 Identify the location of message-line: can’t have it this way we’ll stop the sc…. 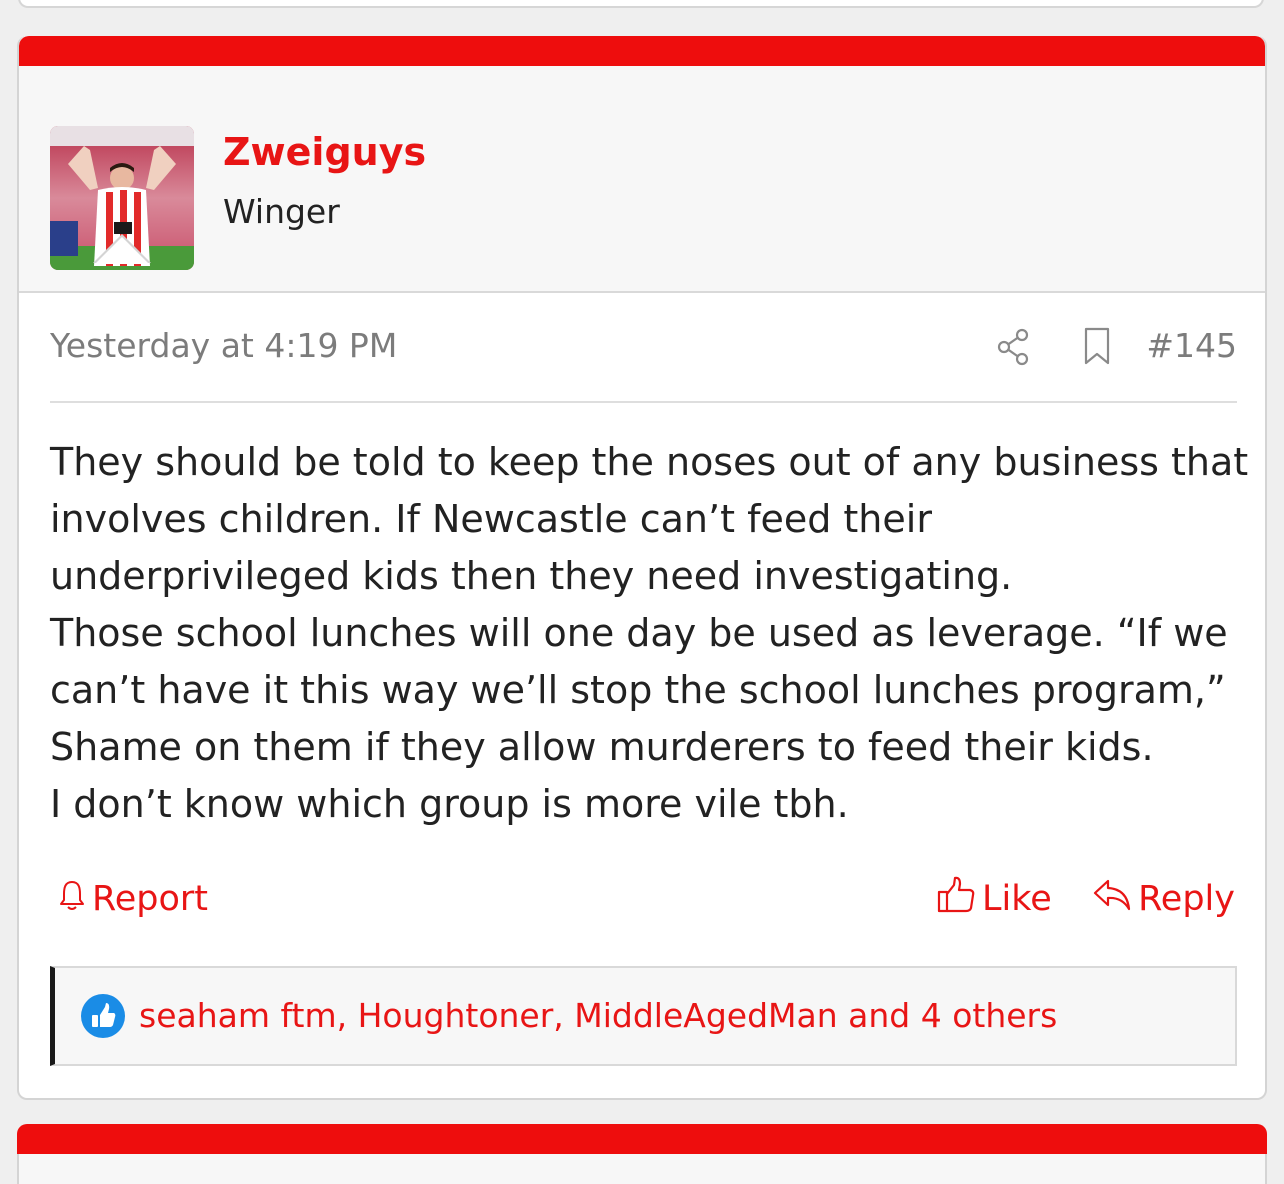
(638, 690).